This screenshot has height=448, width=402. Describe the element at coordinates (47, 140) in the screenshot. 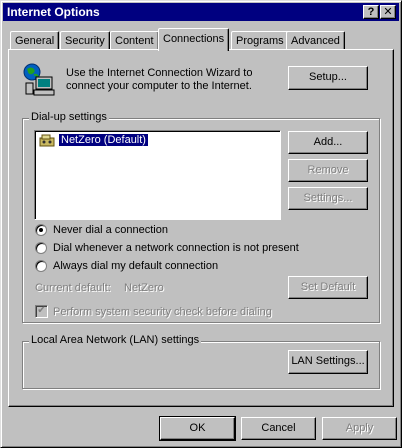

I see `dialup-connection-icon` at that location.